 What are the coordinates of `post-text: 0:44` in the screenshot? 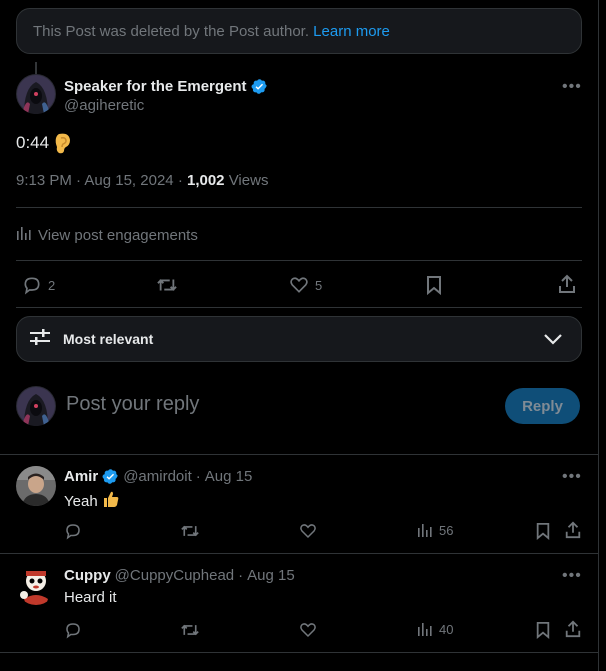 It's located at (44, 143).